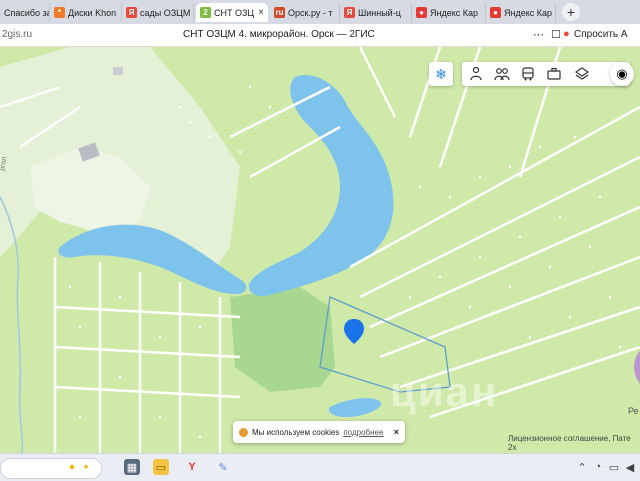 This screenshot has height=481, width=640. What do you see at coordinates (528, 74) in the screenshot?
I see `bus-icon` at bounding box center [528, 74].